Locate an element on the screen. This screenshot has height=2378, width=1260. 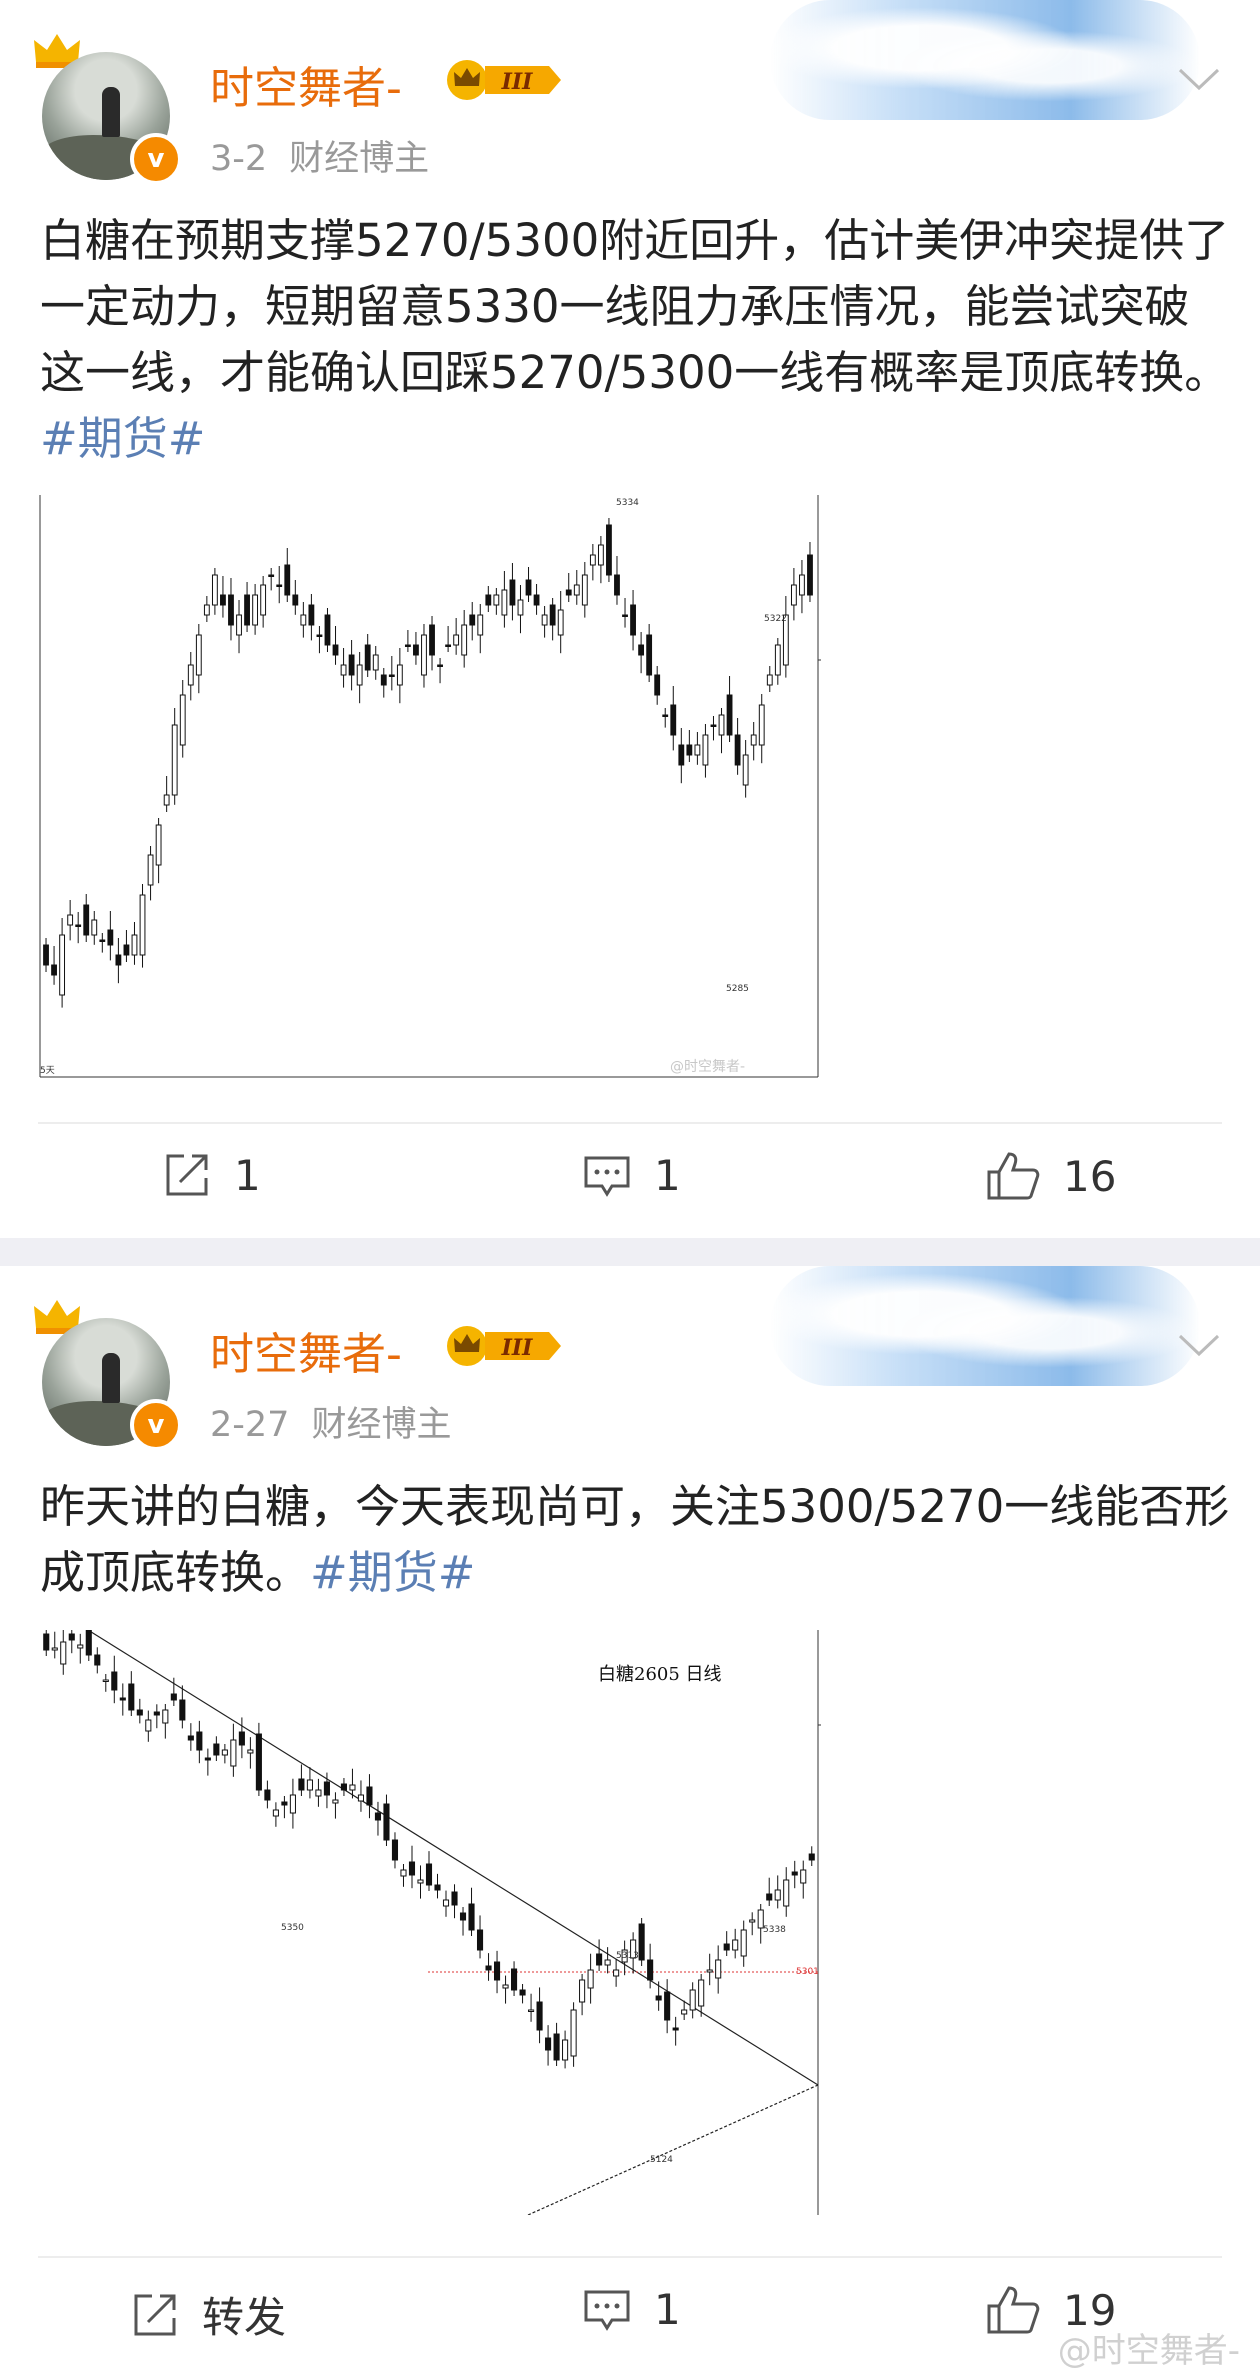
thumbs-up-icon is located at coordinates (1013, 1176).